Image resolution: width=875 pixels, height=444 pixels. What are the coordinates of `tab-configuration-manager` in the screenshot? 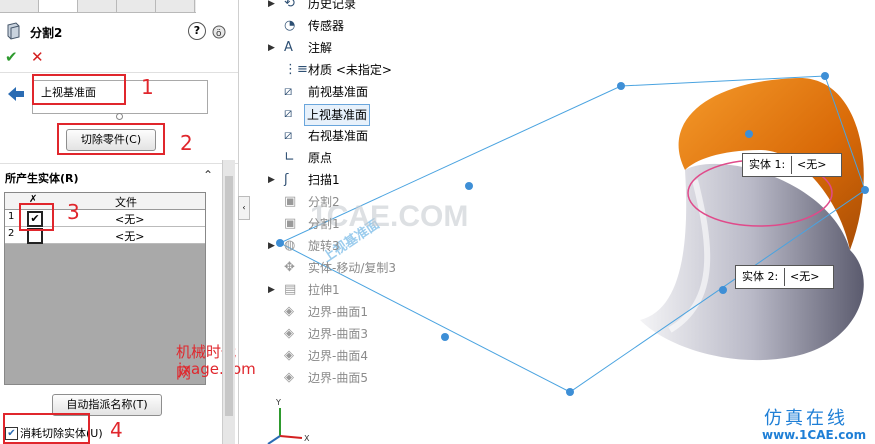 It's located at (97, 6).